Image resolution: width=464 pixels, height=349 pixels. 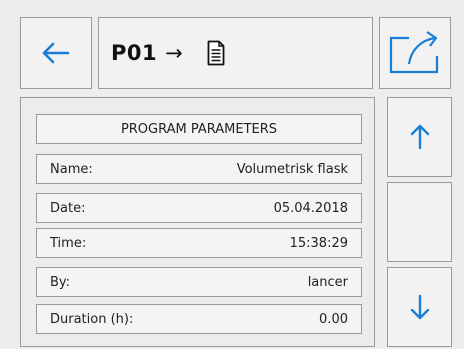 I want to click on program-id: P01, so click(x=134, y=53).